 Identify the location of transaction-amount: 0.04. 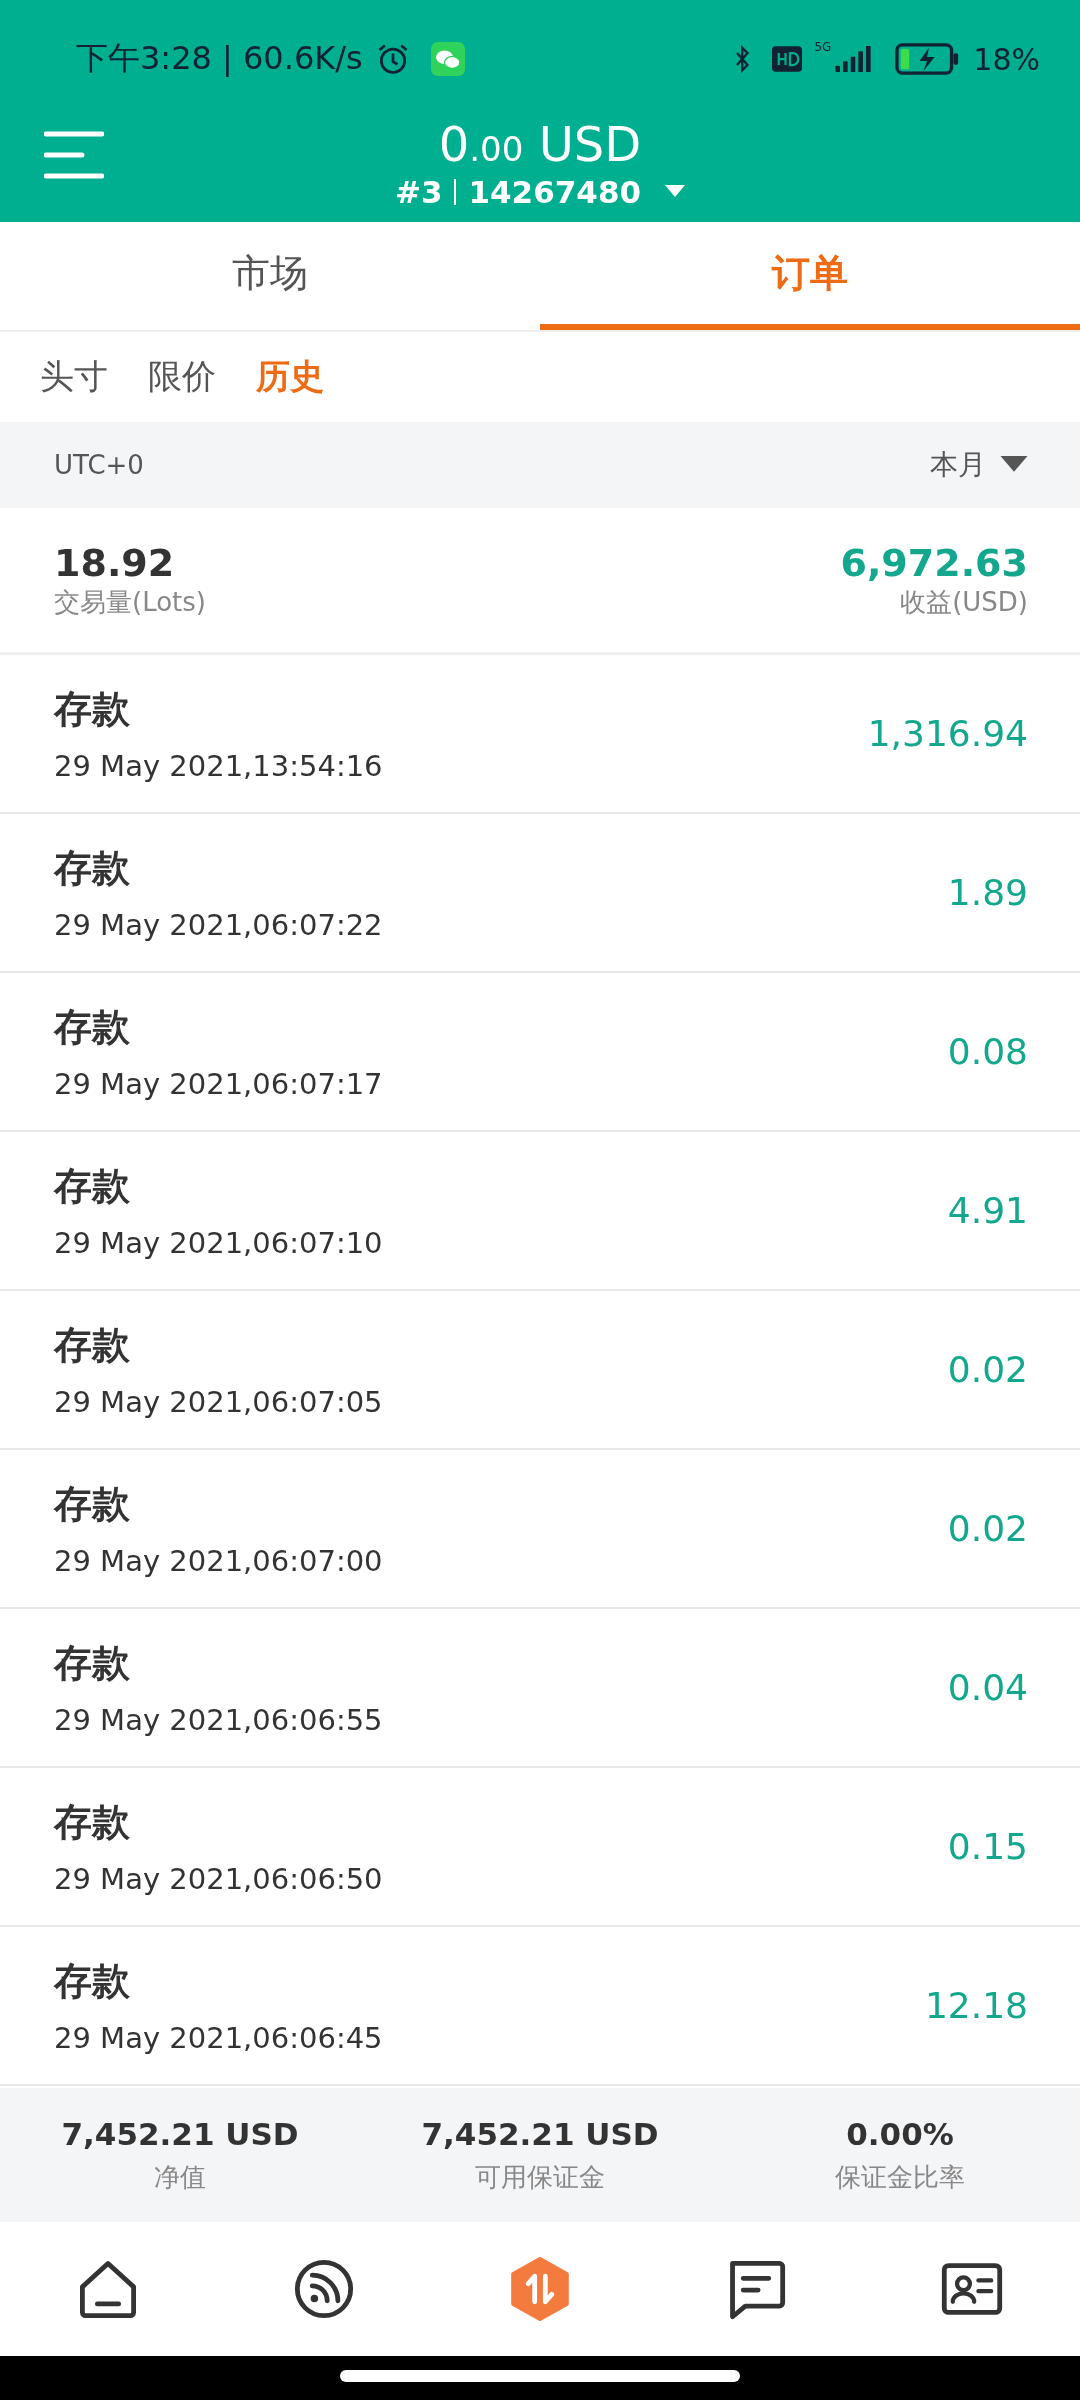
(987, 1687).